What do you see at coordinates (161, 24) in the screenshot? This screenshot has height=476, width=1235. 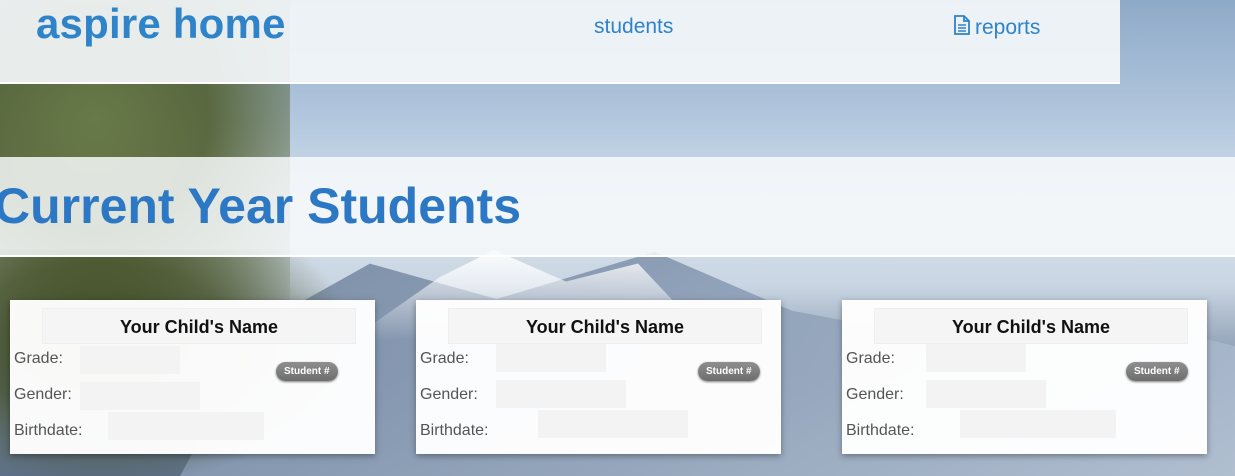 I see `brand-logo: aspire home` at bounding box center [161, 24].